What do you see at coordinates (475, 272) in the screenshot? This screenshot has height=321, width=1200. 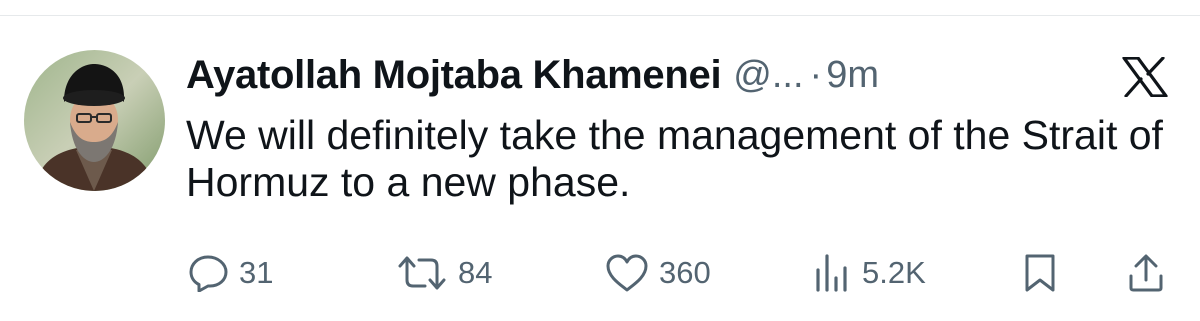 I see `repost-count: 84` at bounding box center [475, 272].